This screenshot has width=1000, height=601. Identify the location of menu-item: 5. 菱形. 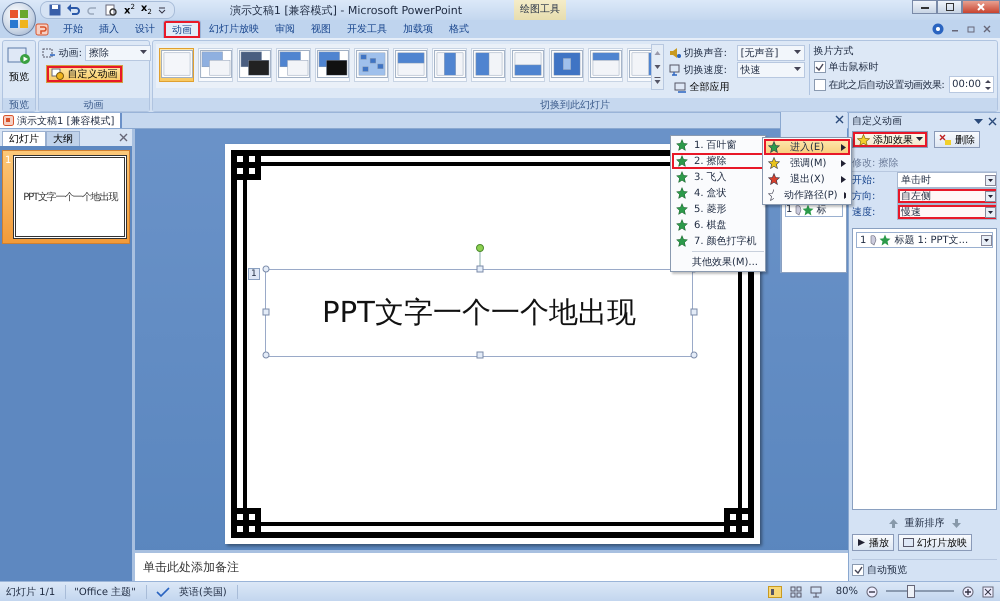
(718, 209).